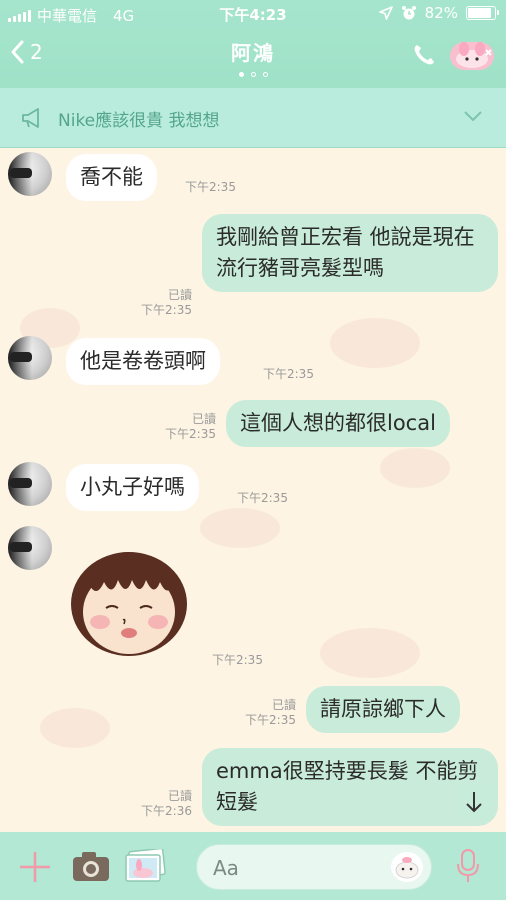 The height and width of the screenshot is (900, 506). Describe the element at coordinates (441, 13) in the screenshot. I see `battery-percent: 82%` at that location.